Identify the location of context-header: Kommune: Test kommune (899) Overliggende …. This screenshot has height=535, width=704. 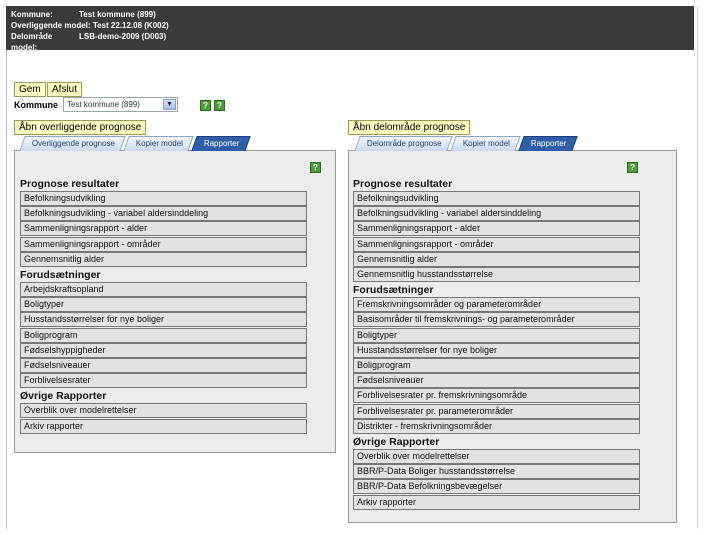
(350, 29).